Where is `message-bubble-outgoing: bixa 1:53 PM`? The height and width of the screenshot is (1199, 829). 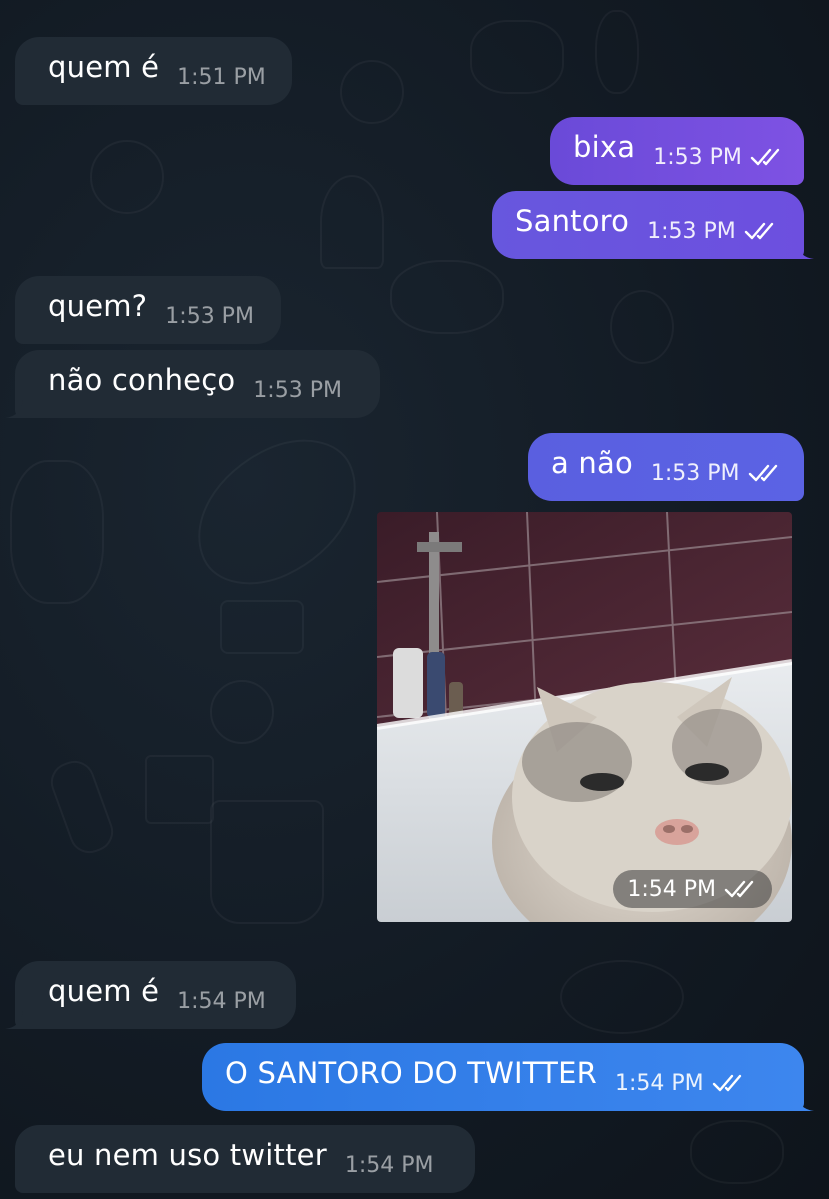
message-bubble-outgoing: bixa 1:53 PM is located at coordinates (677, 151).